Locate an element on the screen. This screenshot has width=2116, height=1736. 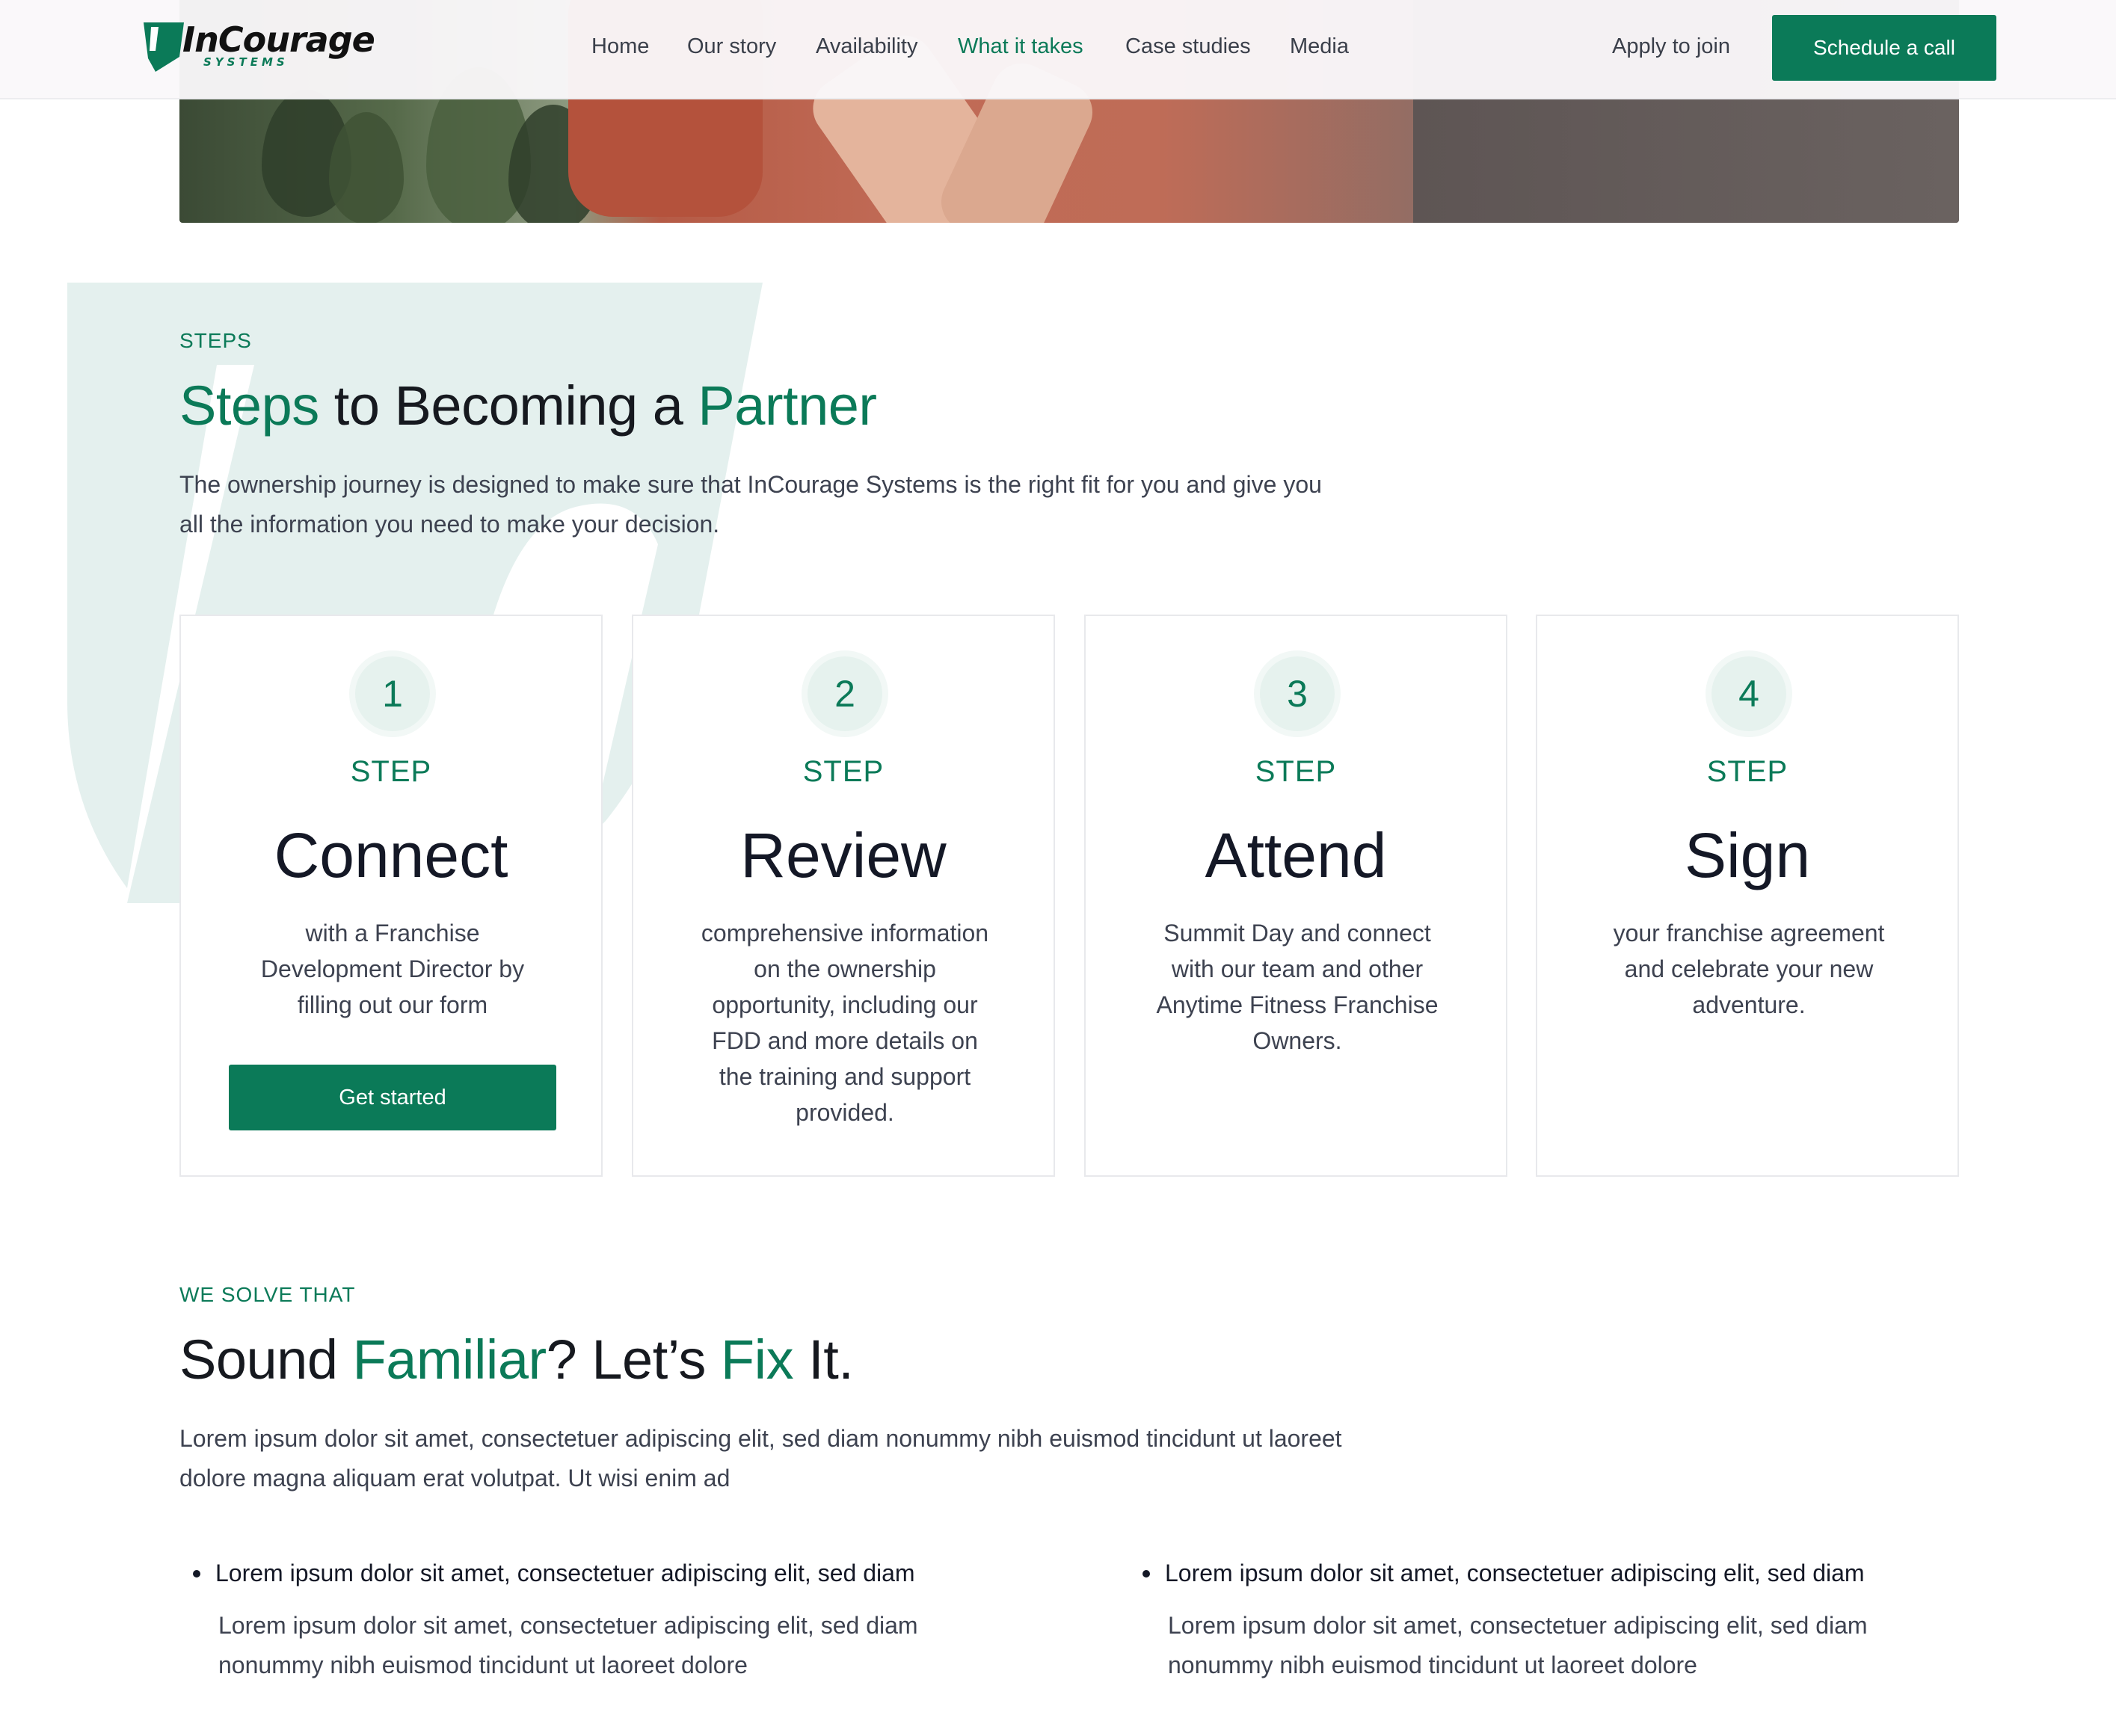
step-number: 2 is located at coordinates (845, 693).